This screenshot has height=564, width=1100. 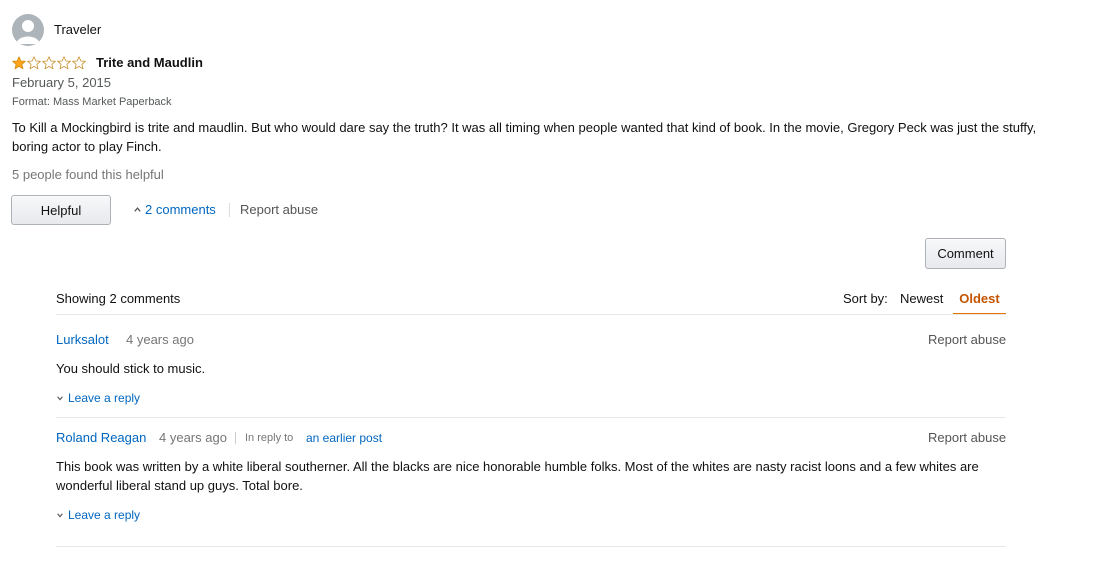 I want to click on sort-by-label: Sort by:, so click(x=865, y=298).